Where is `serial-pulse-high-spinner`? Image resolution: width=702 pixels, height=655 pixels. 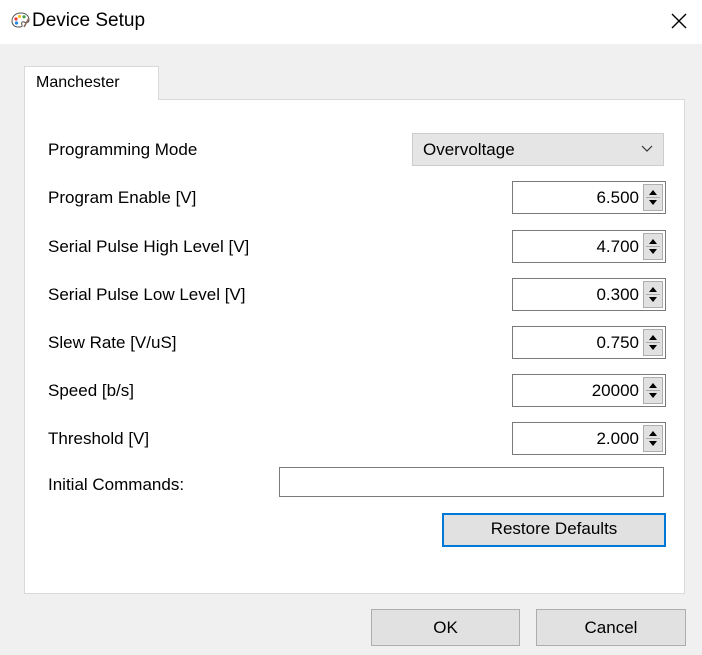 serial-pulse-high-spinner is located at coordinates (589, 246).